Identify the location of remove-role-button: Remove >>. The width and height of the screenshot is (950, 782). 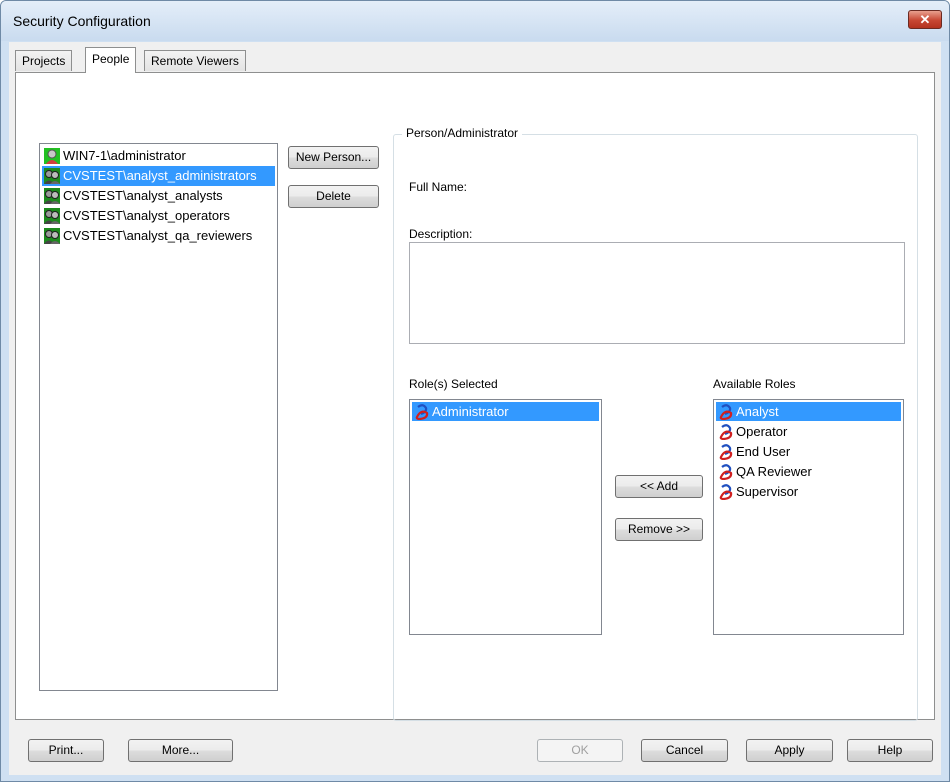
(659, 529).